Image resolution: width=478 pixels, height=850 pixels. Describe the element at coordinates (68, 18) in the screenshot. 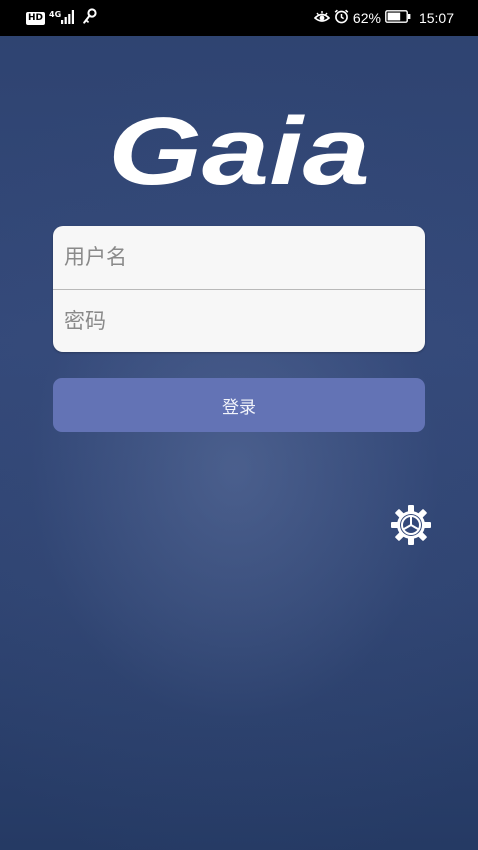

I see `signal-bars-icon` at that location.